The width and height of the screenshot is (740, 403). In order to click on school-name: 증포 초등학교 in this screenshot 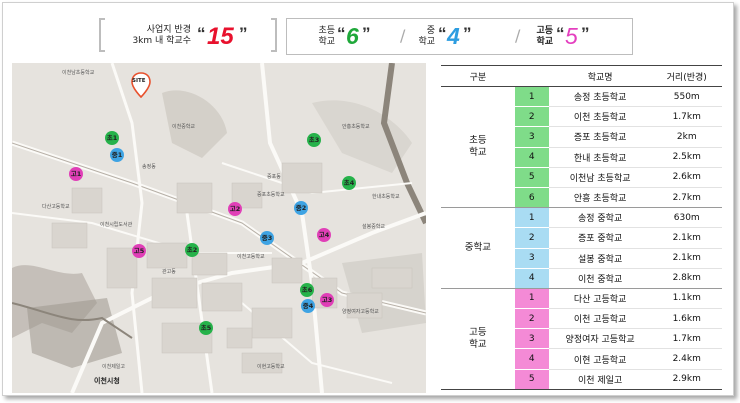, I will do `click(600, 137)`.